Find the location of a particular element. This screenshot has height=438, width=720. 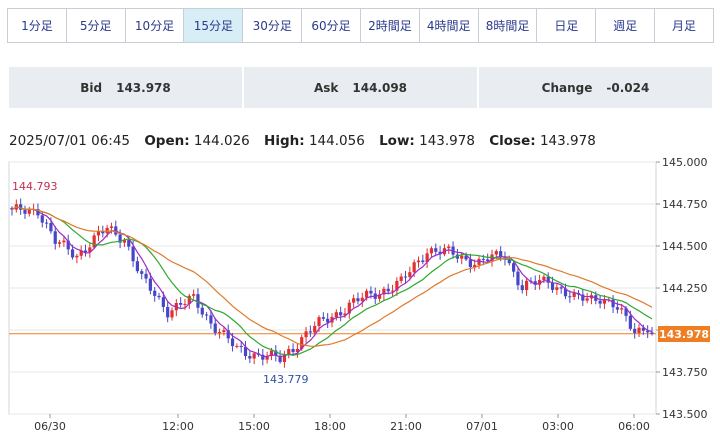

ask-cell: Ask 144.098 is located at coordinates (361, 87).